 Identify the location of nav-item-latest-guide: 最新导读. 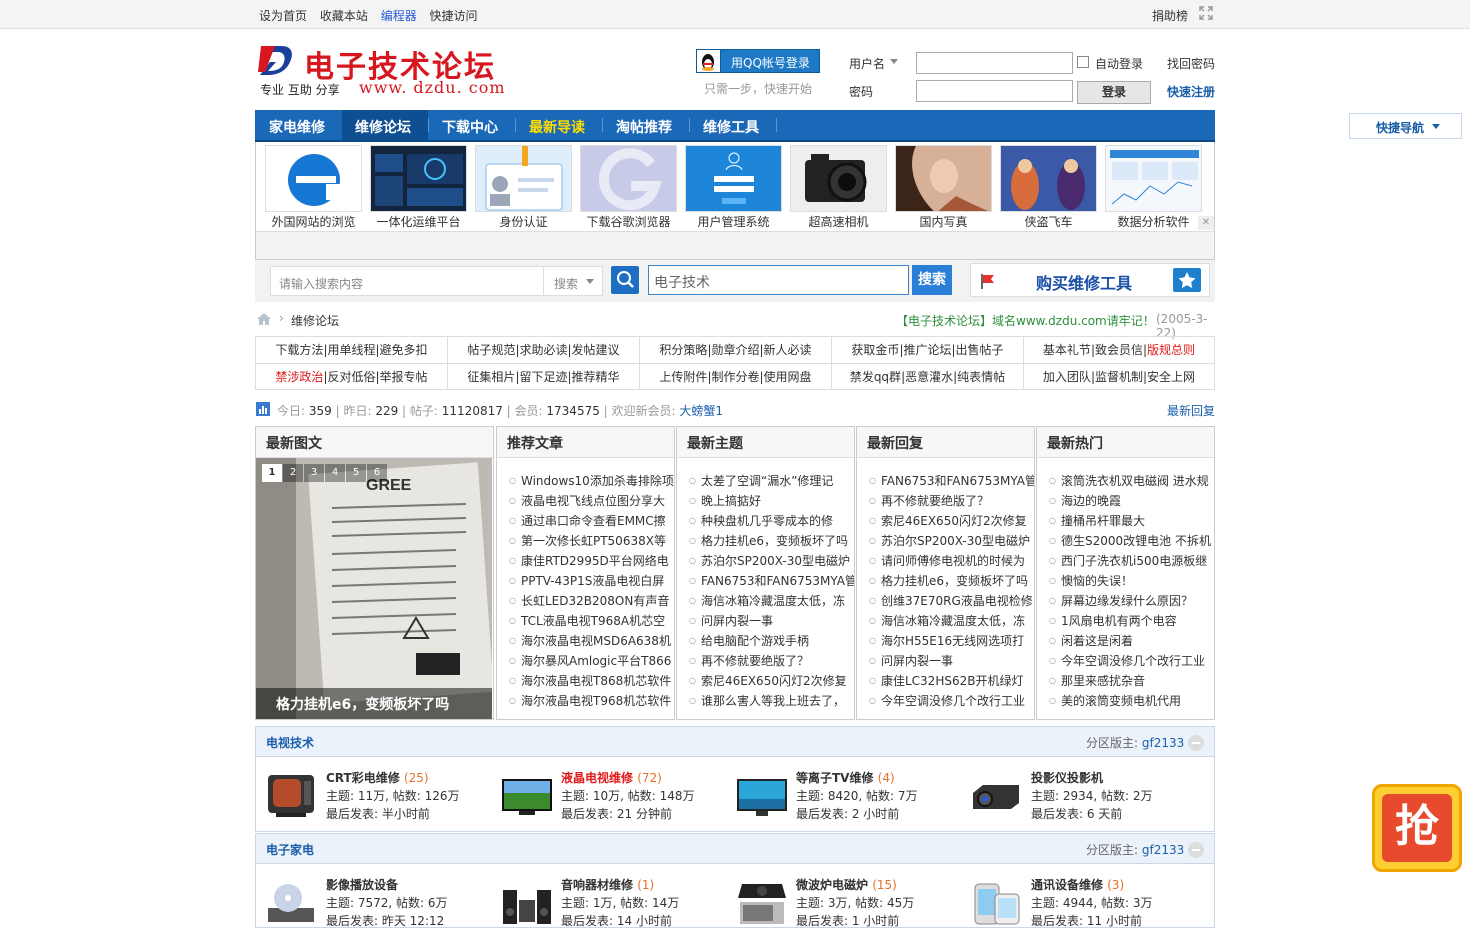
(557, 127).